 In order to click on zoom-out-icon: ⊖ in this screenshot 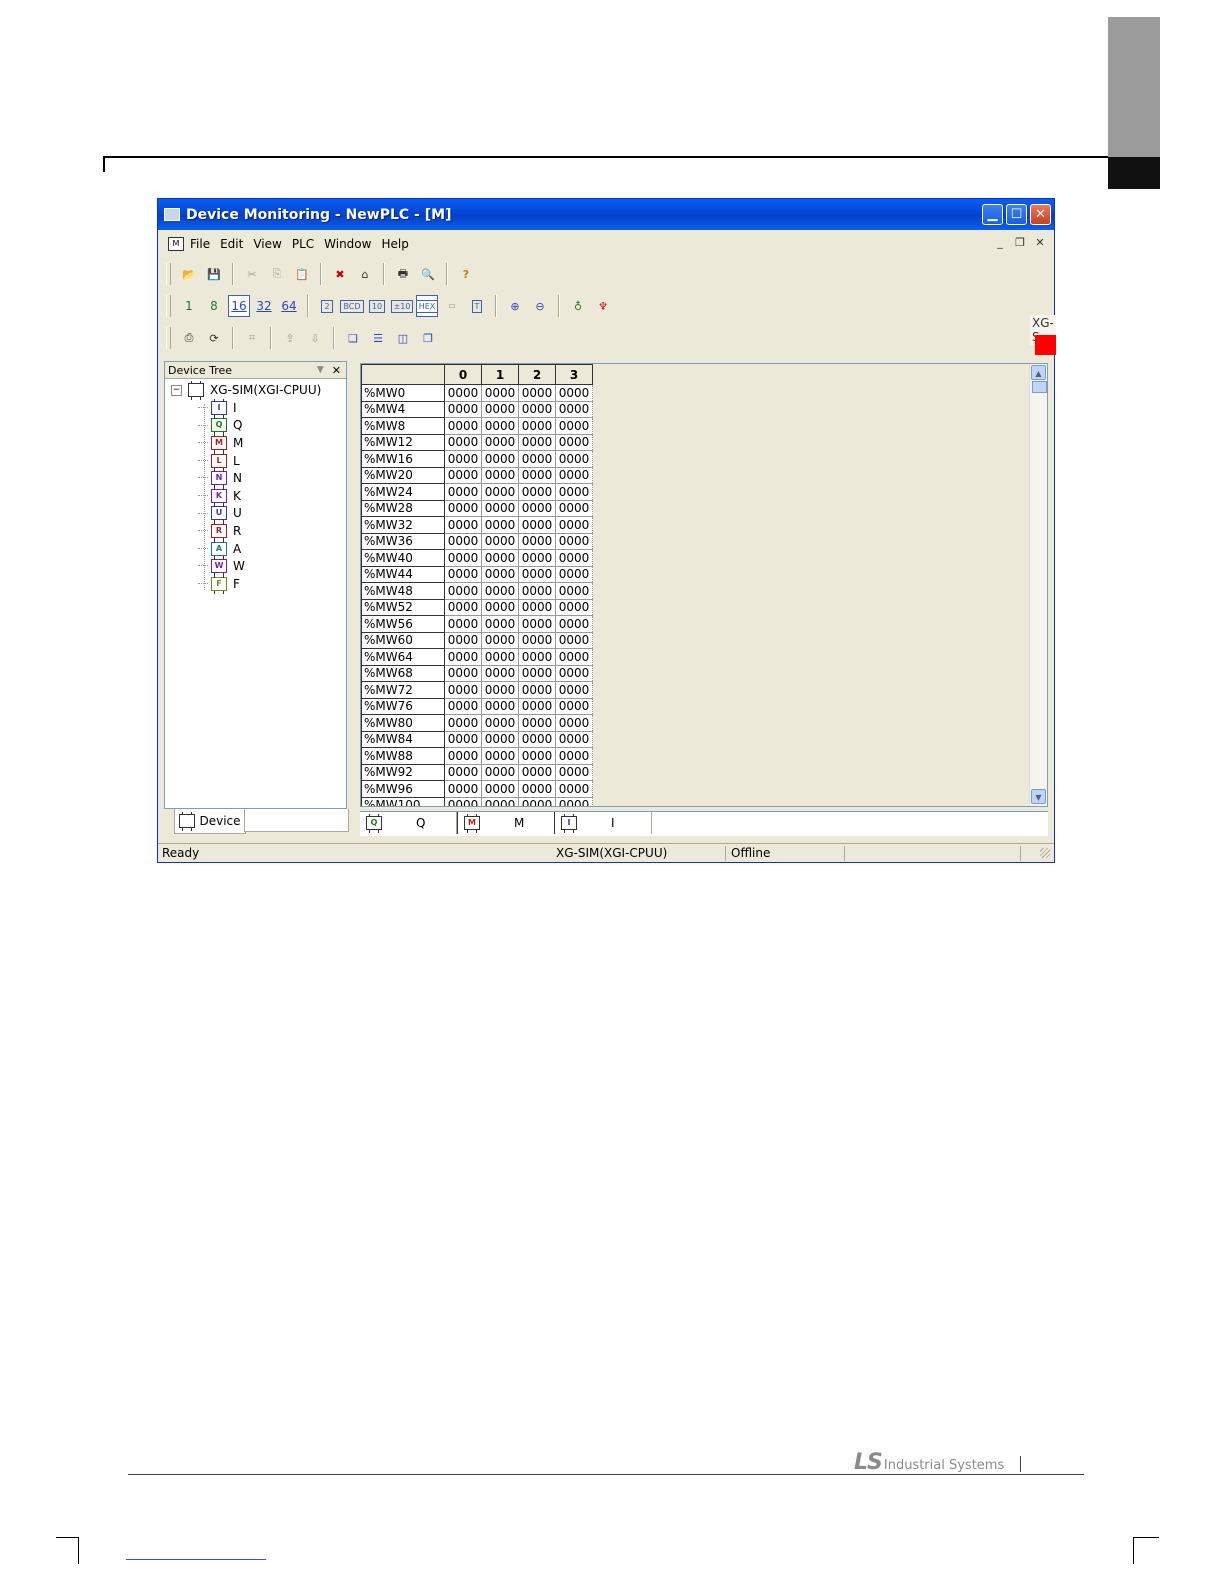, I will do `click(540, 306)`.